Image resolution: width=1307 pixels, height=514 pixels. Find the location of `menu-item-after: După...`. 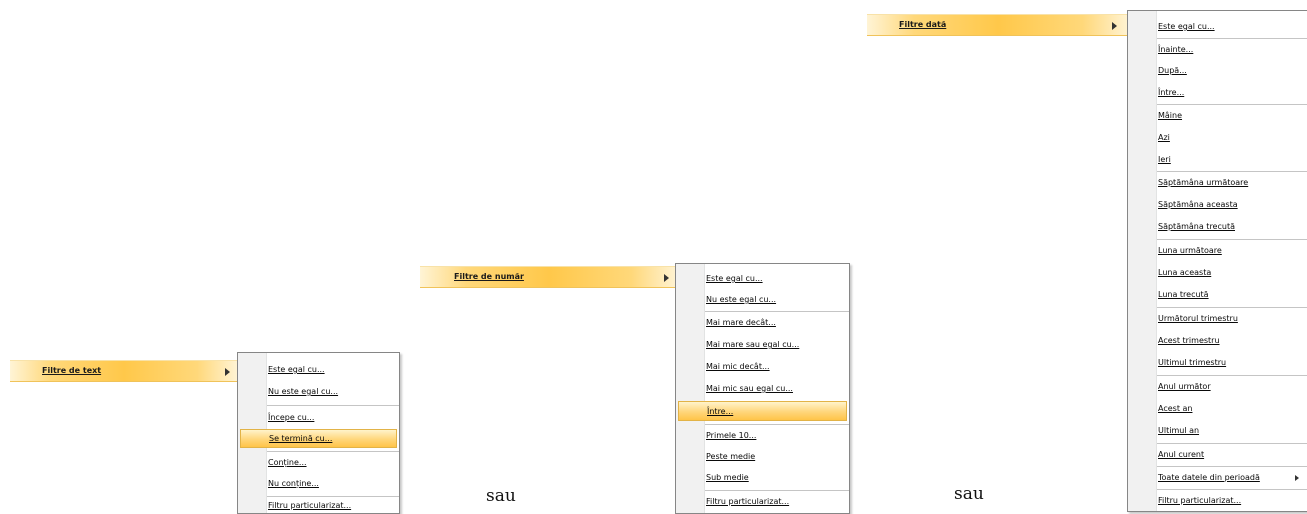

menu-item-after: După... is located at coordinates (1218, 70).